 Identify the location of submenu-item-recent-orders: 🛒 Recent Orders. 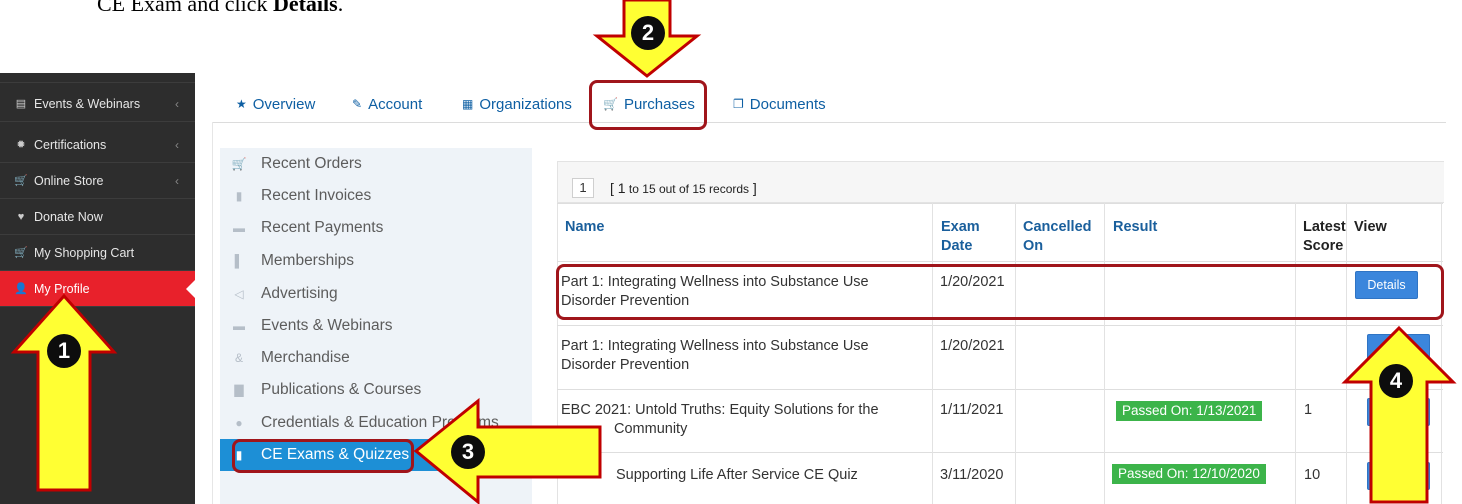
(376, 164).